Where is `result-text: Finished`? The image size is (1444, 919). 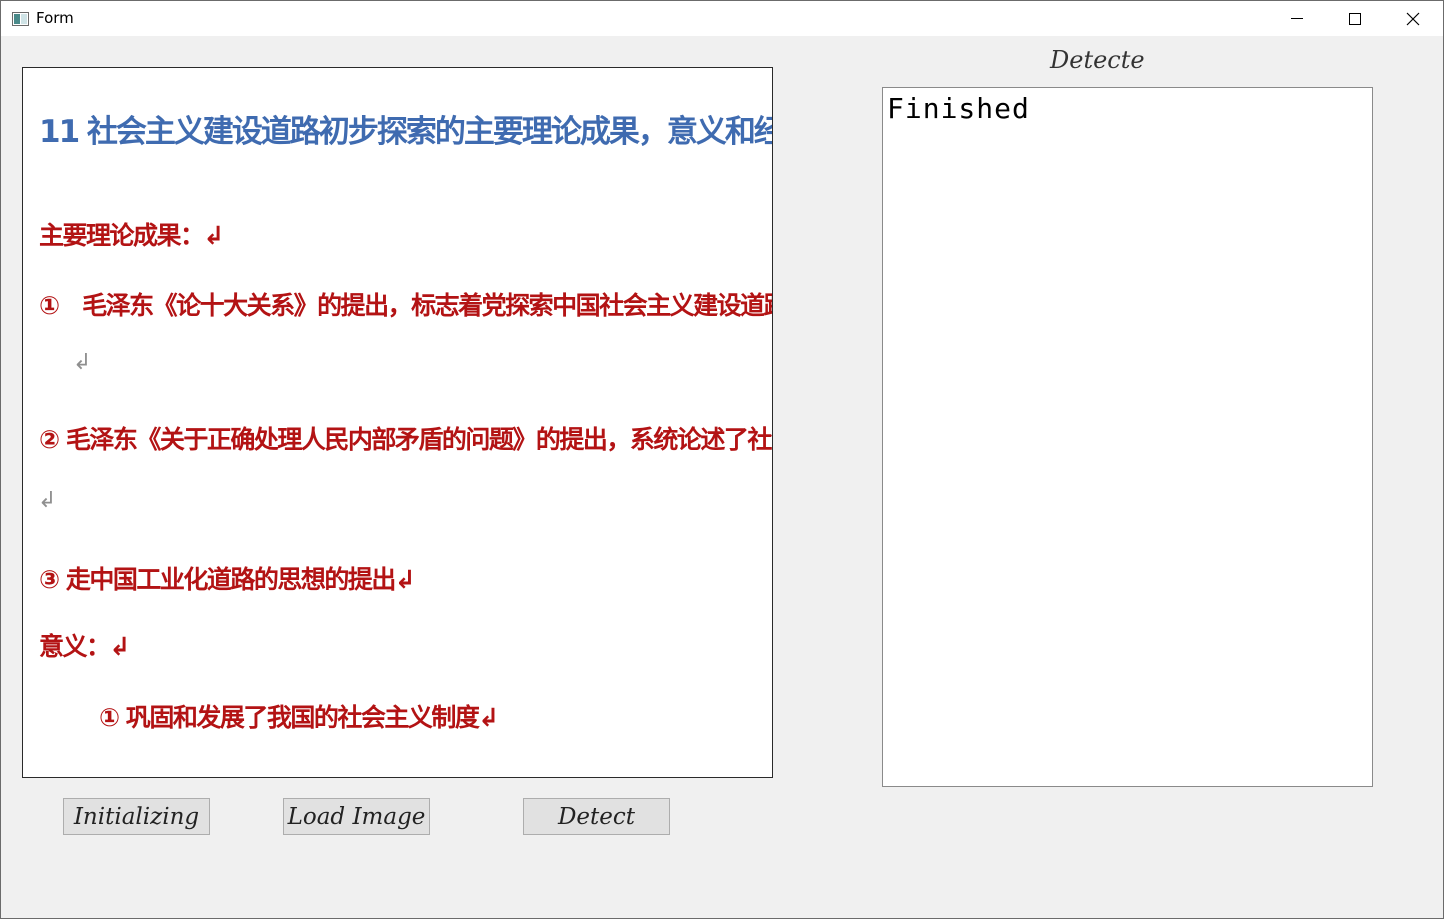 result-text: Finished is located at coordinates (958, 108).